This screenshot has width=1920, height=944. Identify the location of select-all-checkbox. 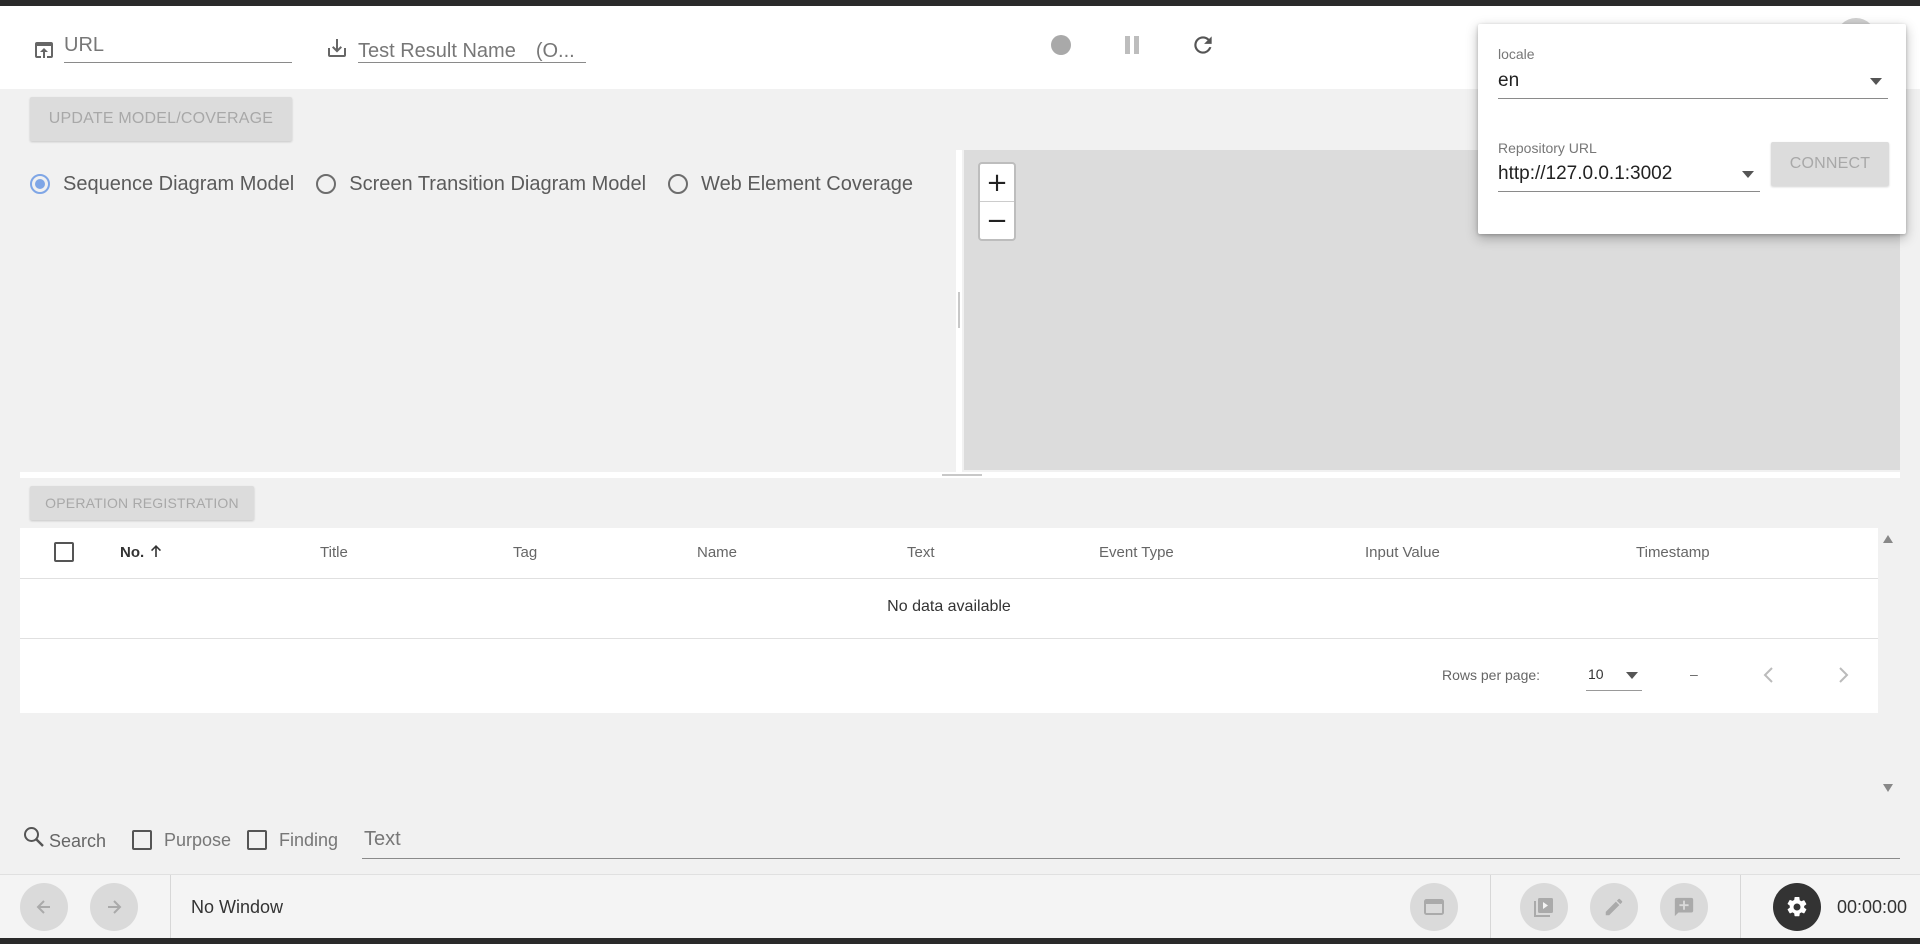
(64, 552).